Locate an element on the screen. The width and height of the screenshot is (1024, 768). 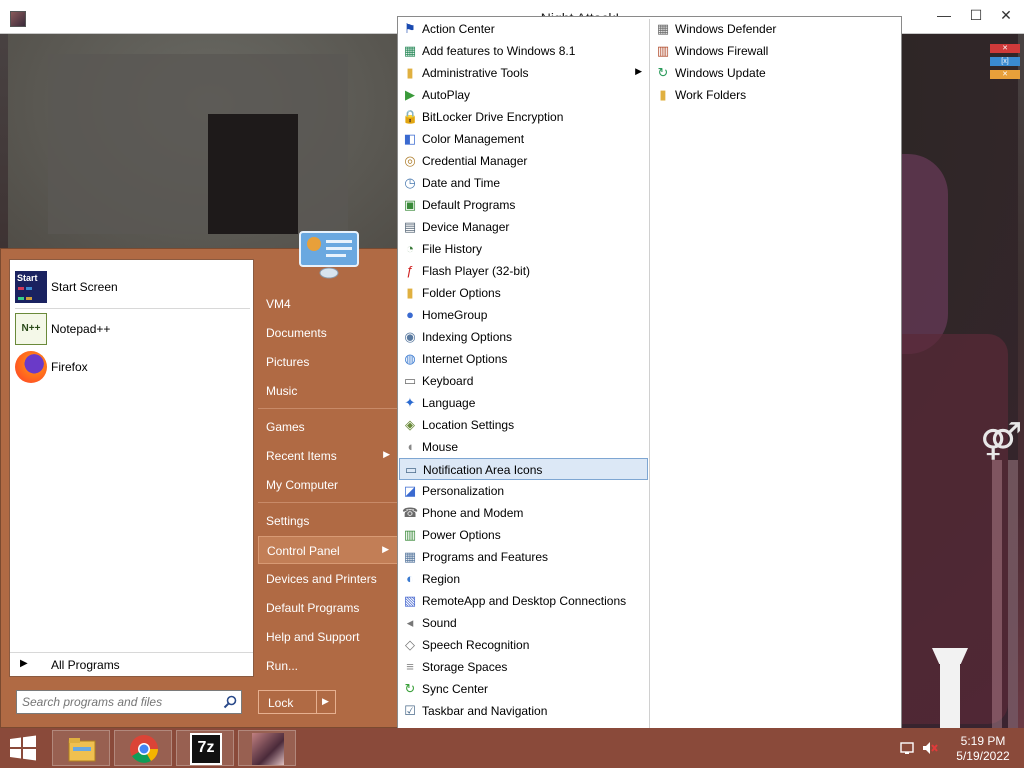
cp-item-work-folders: ▮ Work Folders is located at coordinates (776, 95).